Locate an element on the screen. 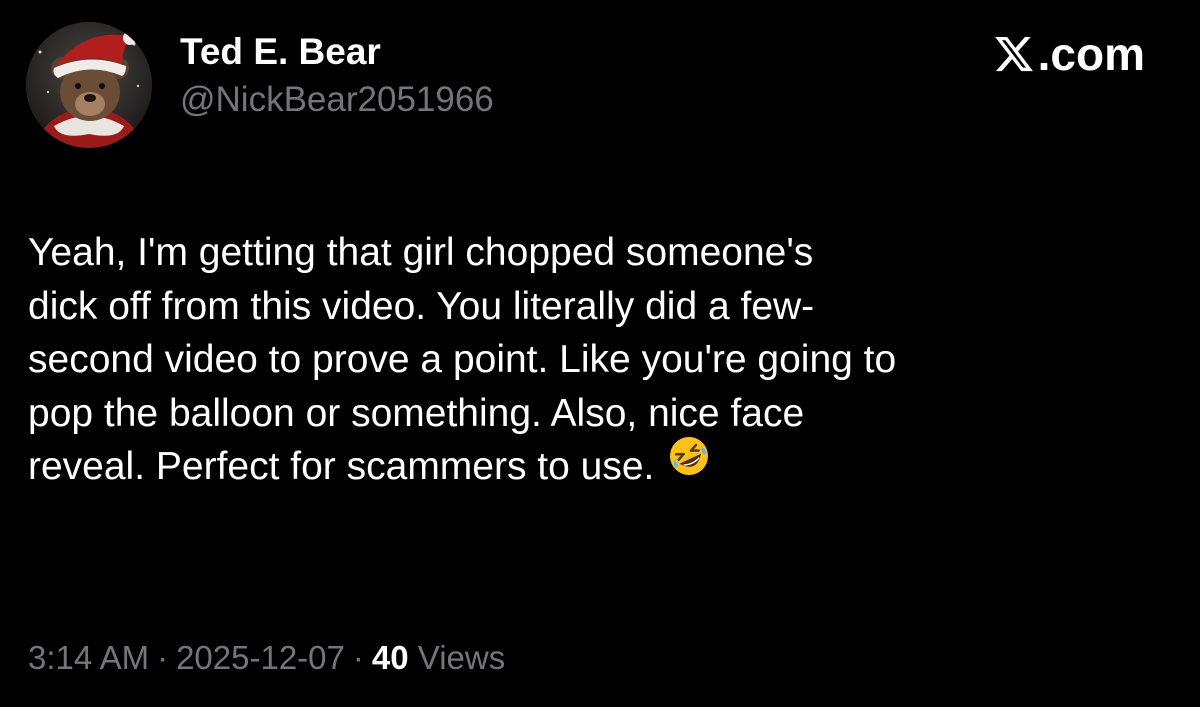 Image resolution: width=1200 pixels, height=707 pixels. post-date: 2025-12-07 is located at coordinates (260, 657).